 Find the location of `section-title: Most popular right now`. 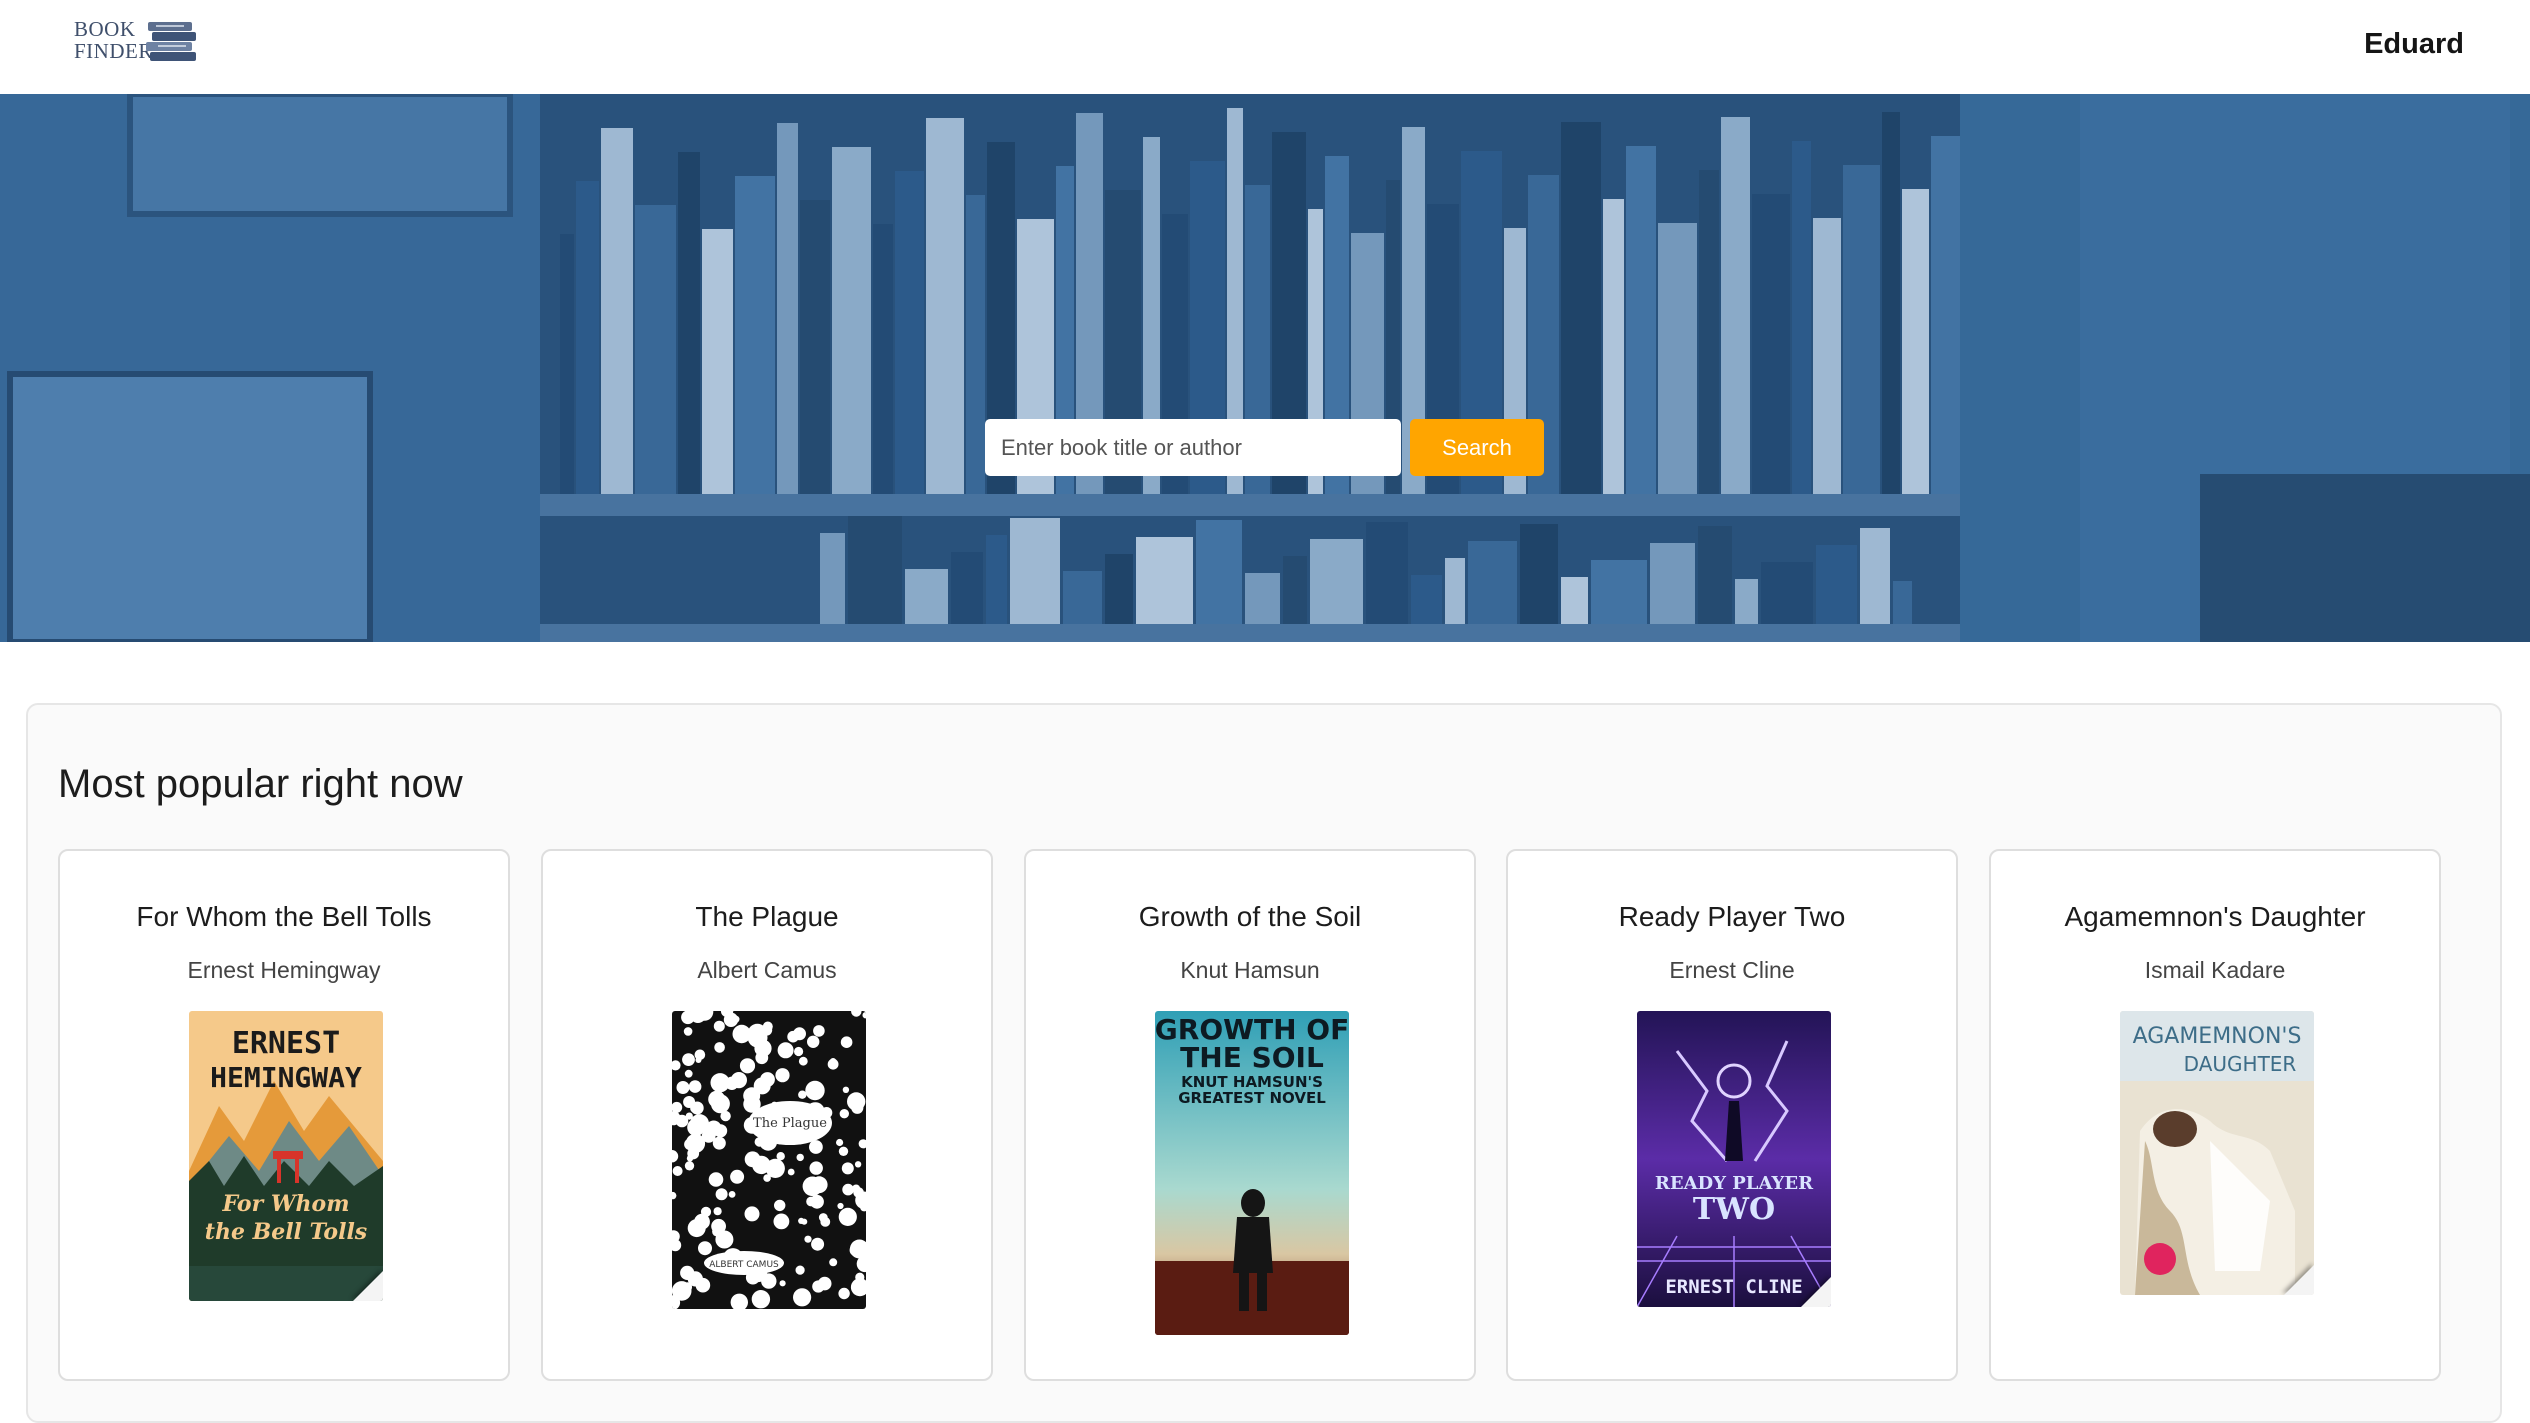

section-title: Most popular right now is located at coordinates (260, 784).